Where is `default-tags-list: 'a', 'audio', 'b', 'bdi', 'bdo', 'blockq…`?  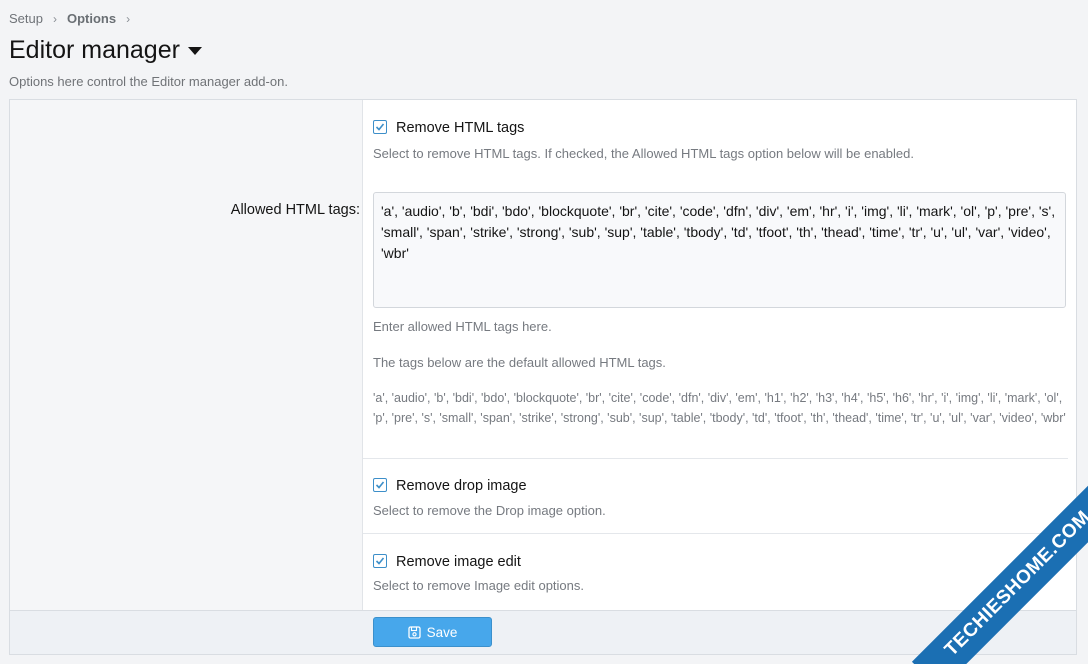
default-tags-list: 'a', 'audio', 'b', 'bdi', 'bdo', 'blockq… is located at coordinates (719, 408).